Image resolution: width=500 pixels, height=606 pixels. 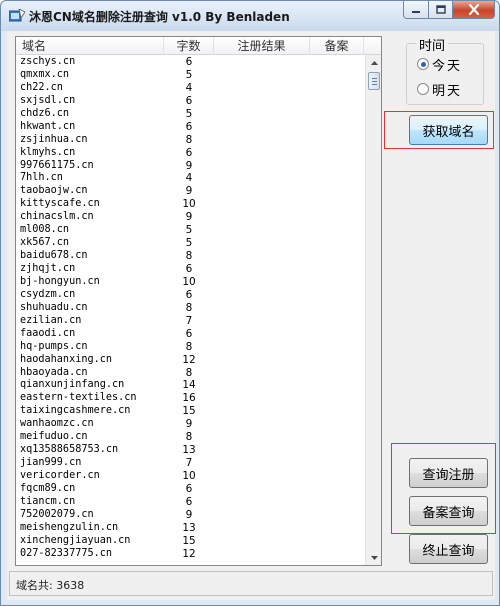 What do you see at coordinates (66, 553) in the screenshot?
I see `domain-cell: 027-82337775.cn` at bounding box center [66, 553].